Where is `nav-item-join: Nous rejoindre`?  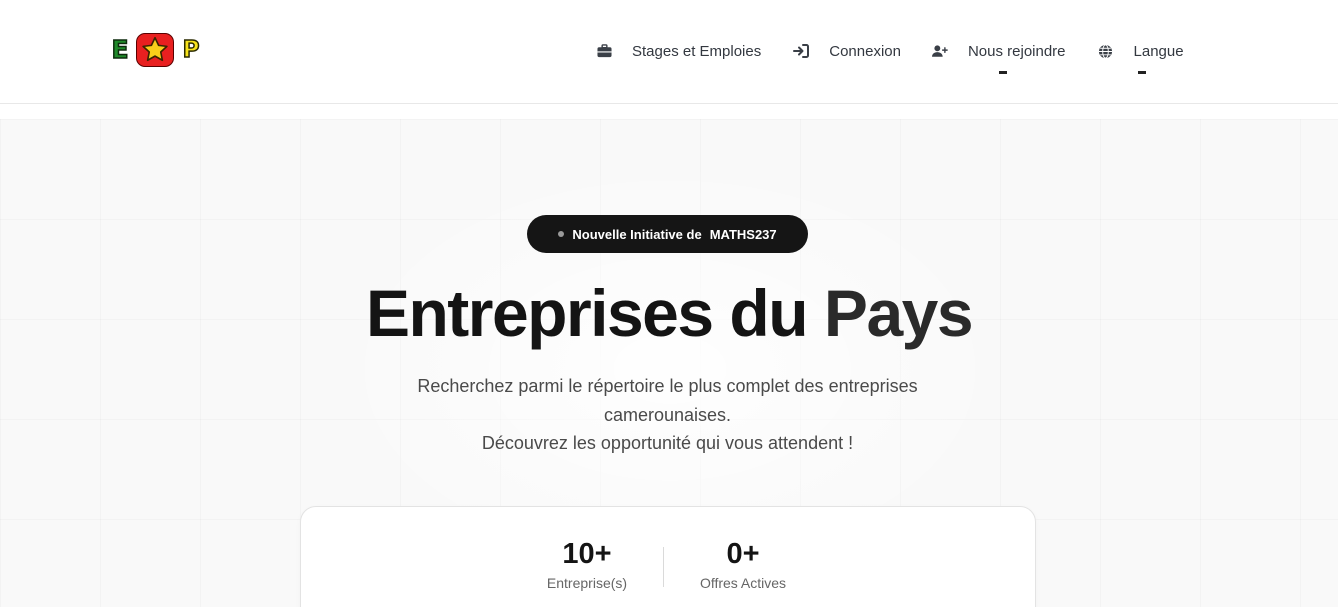
nav-item-join: Nous rejoindre is located at coordinates (998, 58).